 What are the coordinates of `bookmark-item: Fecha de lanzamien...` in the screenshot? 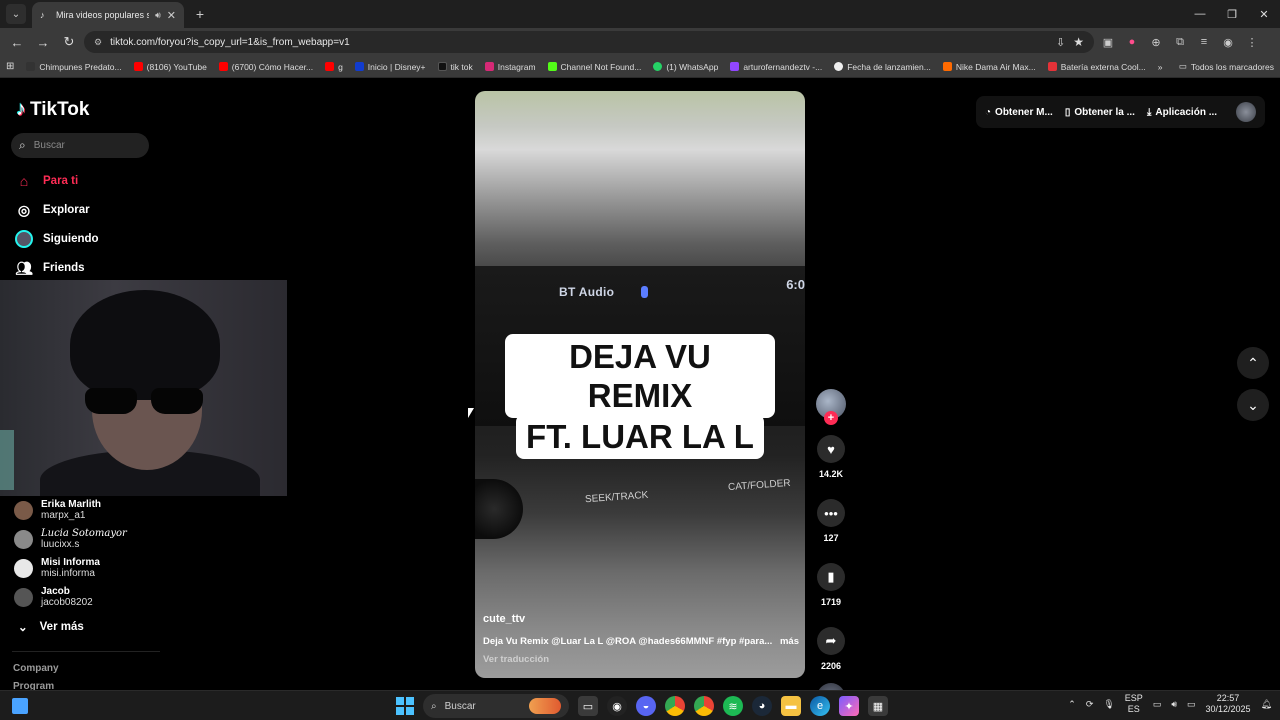 It's located at (882, 67).